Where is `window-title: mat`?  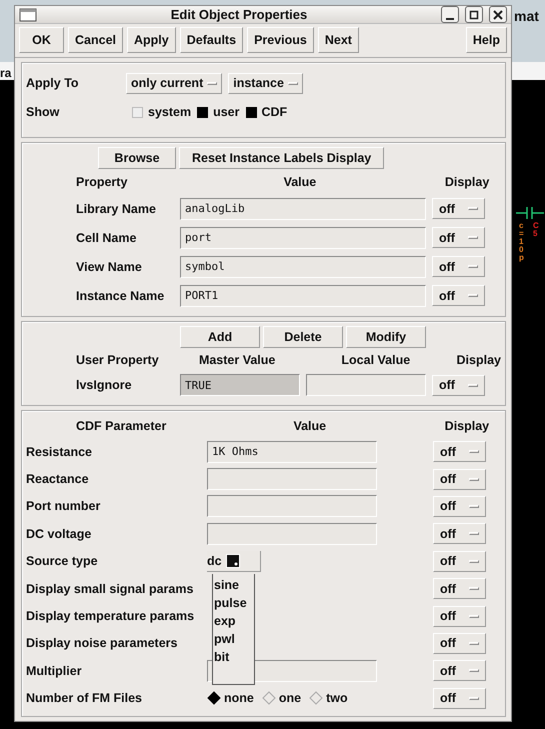
window-title: mat is located at coordinates (526, 16).